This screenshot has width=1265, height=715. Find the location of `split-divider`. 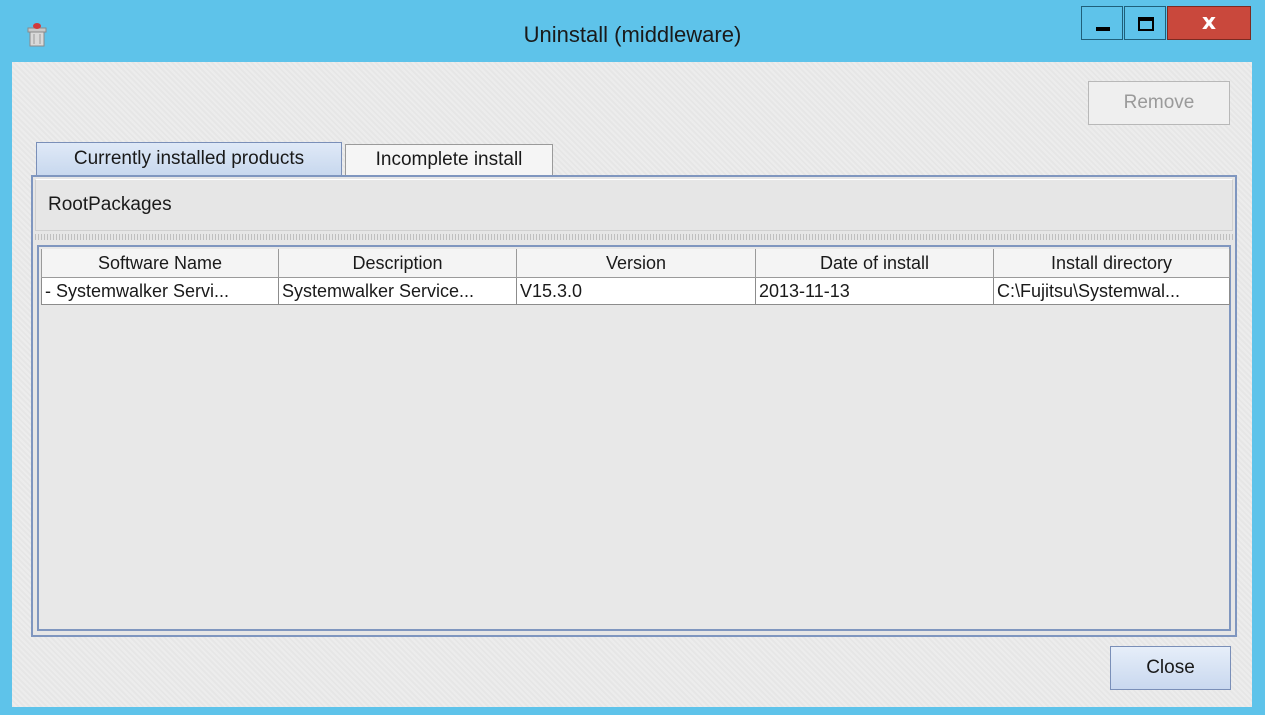

split-divider is located at coordinates (634, 237).